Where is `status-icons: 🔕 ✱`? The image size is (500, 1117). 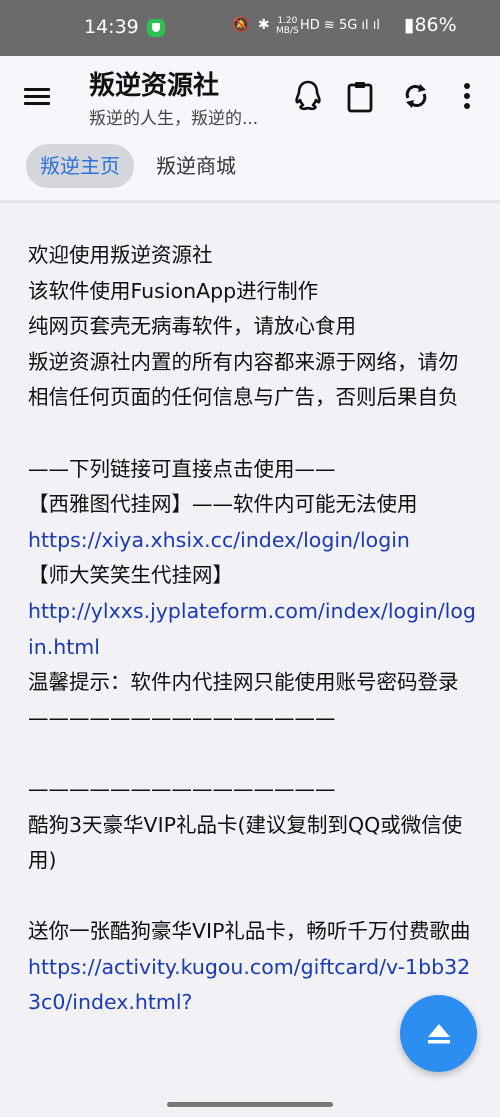
status-icons: 🔕 ✱ is located at coordinates (252, 25).